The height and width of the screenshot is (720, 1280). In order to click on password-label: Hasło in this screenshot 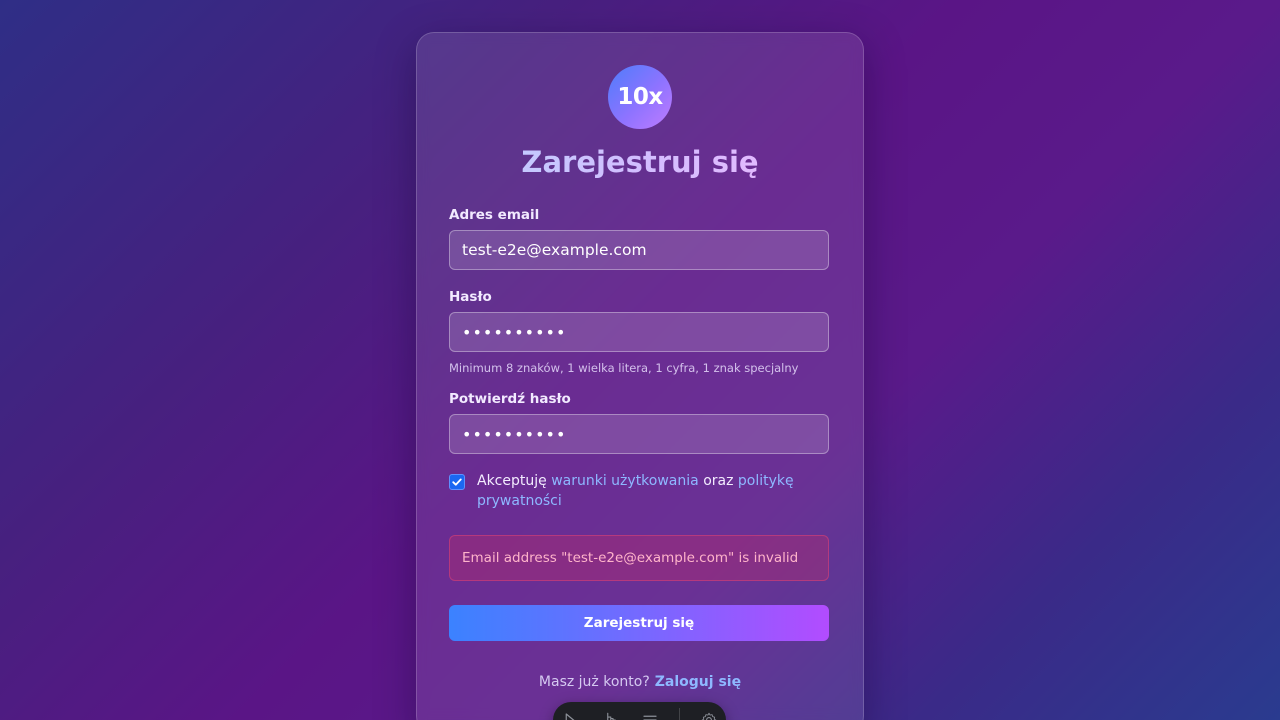, I will do `click(470, 297)`.